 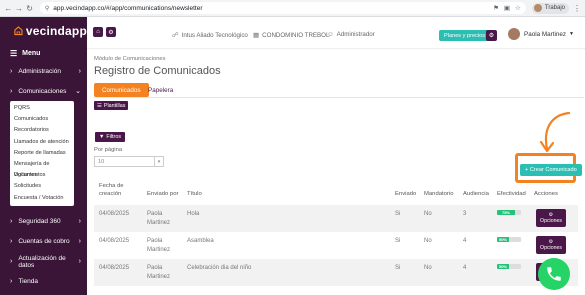 I want to click on user-menu: Paola Martinez ▼, so click(x=541, y=34).